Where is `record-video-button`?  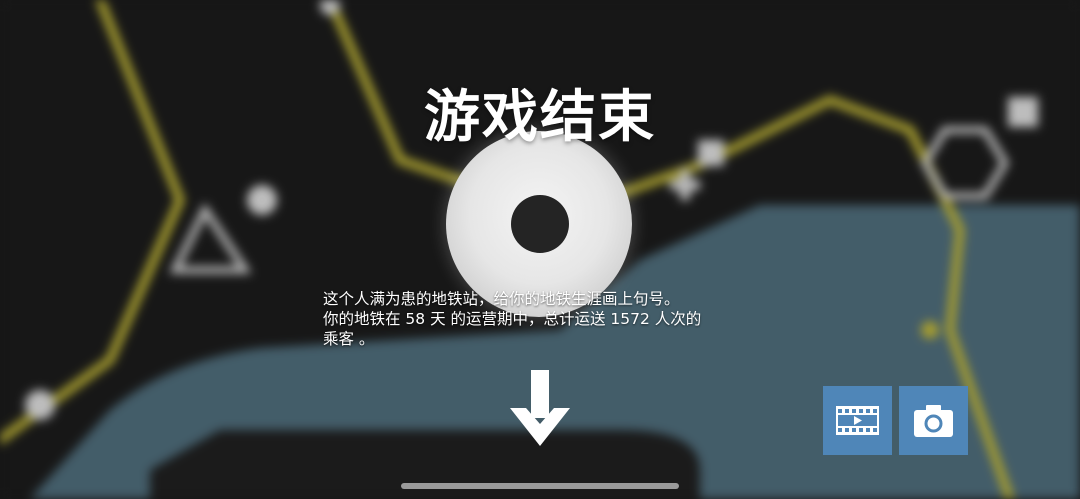
record-video-button is located at coordinates (857, 420).